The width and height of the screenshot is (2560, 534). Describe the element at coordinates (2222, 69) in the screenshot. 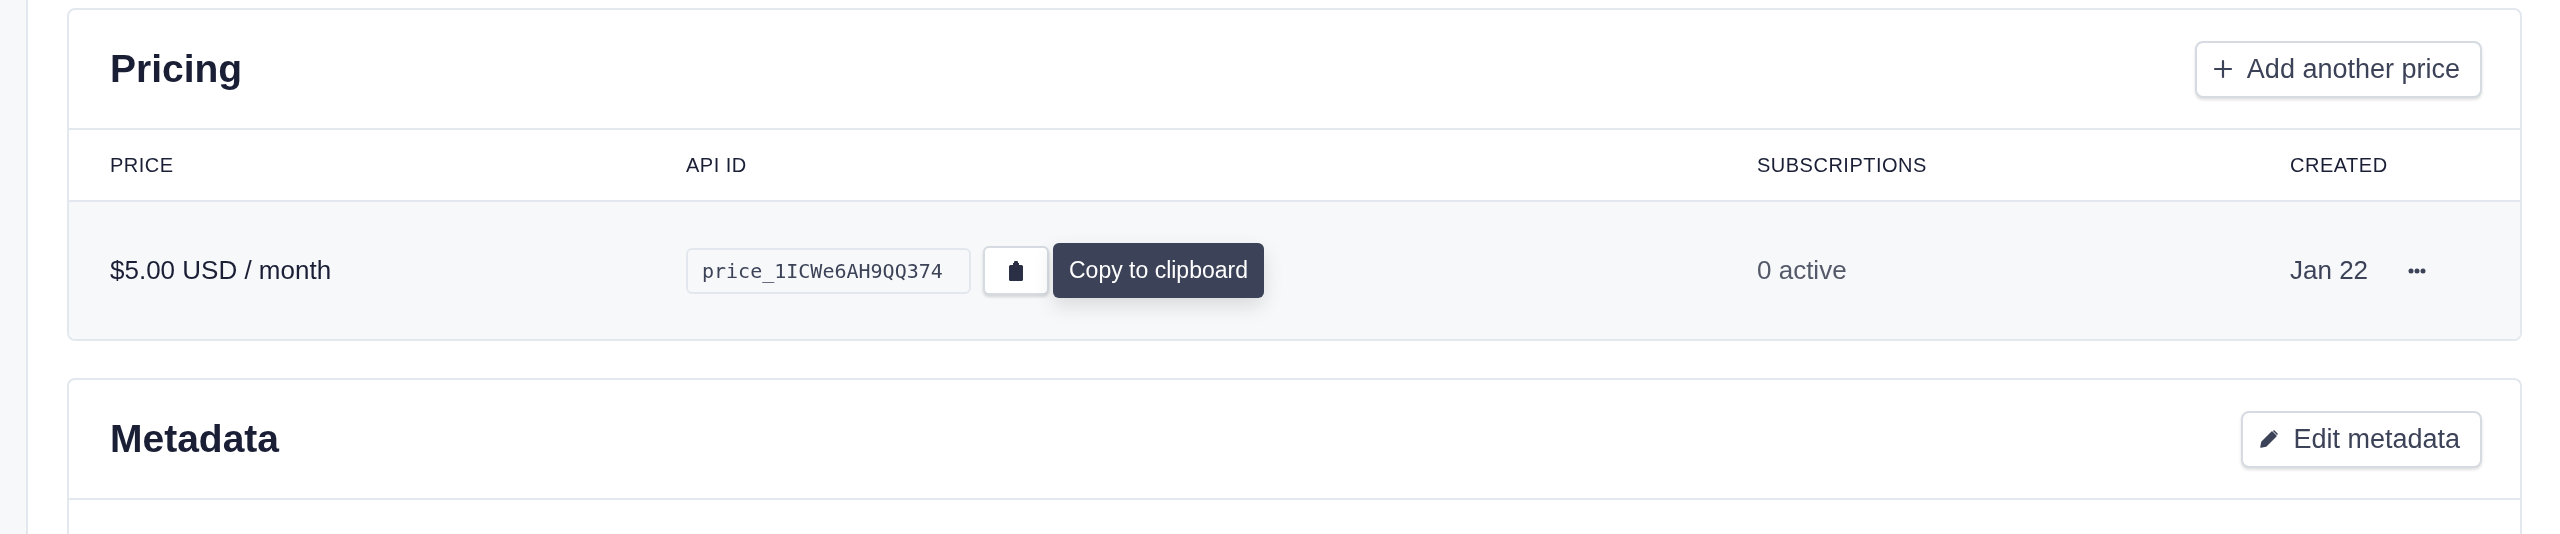

I see `plus-icon` at that location.